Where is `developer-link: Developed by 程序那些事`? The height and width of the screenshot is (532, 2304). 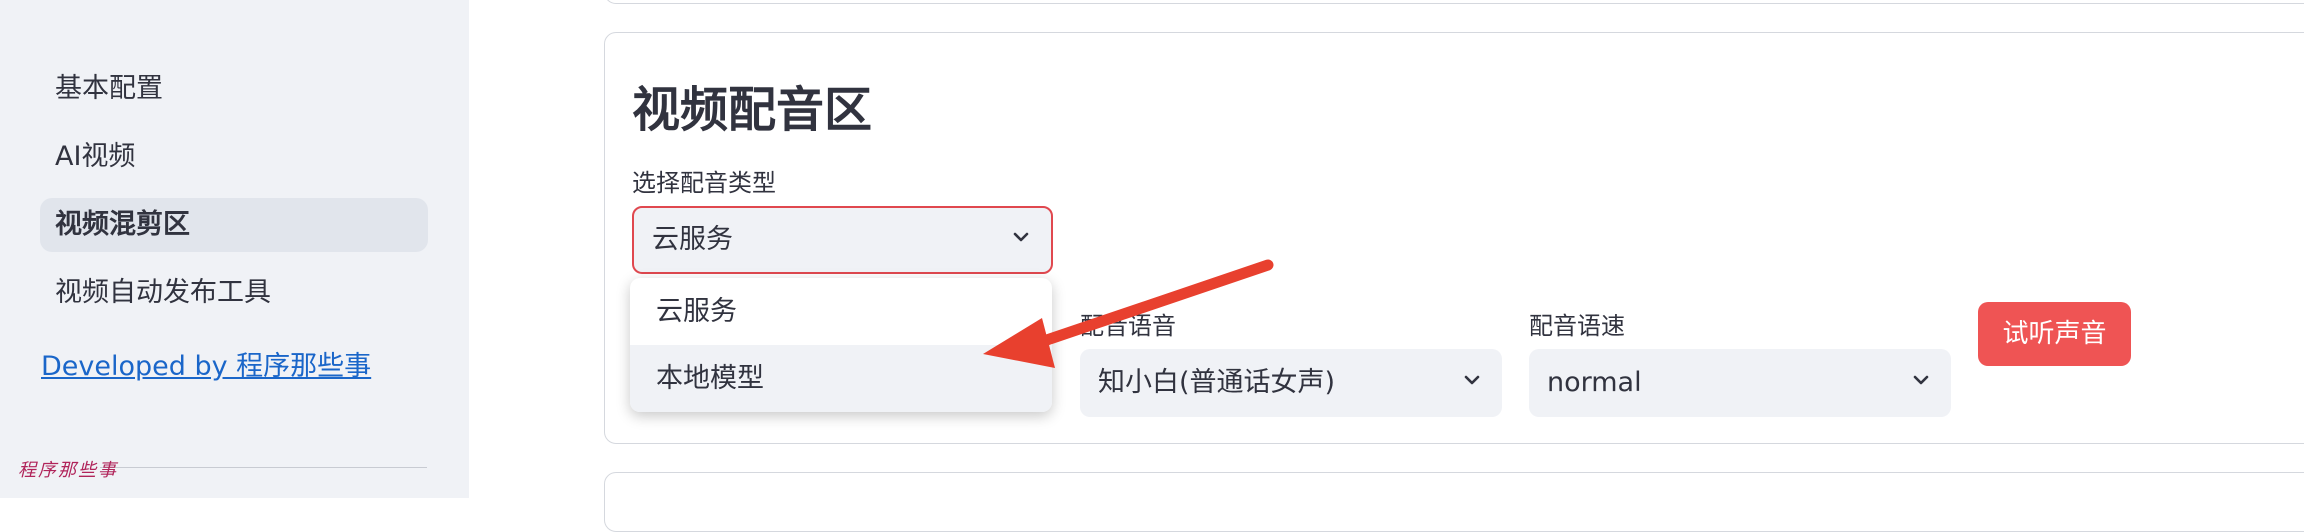
developer-link: Developed by 程序那些事 is located at coordinates (206, 363).